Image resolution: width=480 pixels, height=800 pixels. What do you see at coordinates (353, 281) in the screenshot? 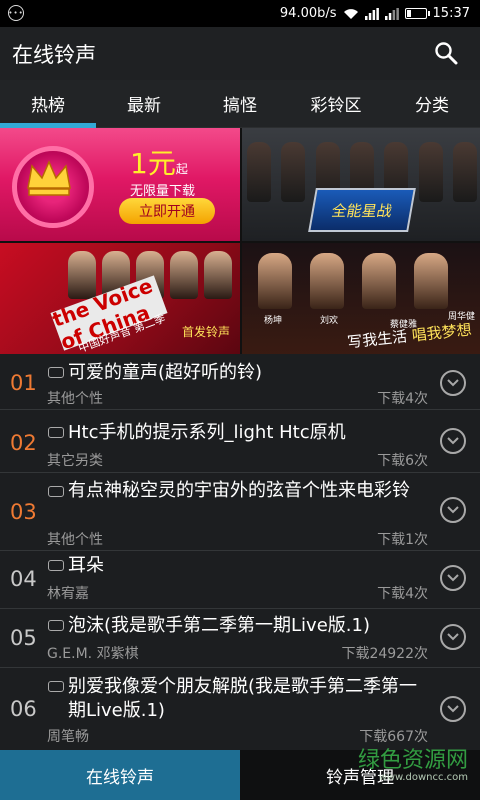
I see `mentors-photo` at bounding box center [353, 281].